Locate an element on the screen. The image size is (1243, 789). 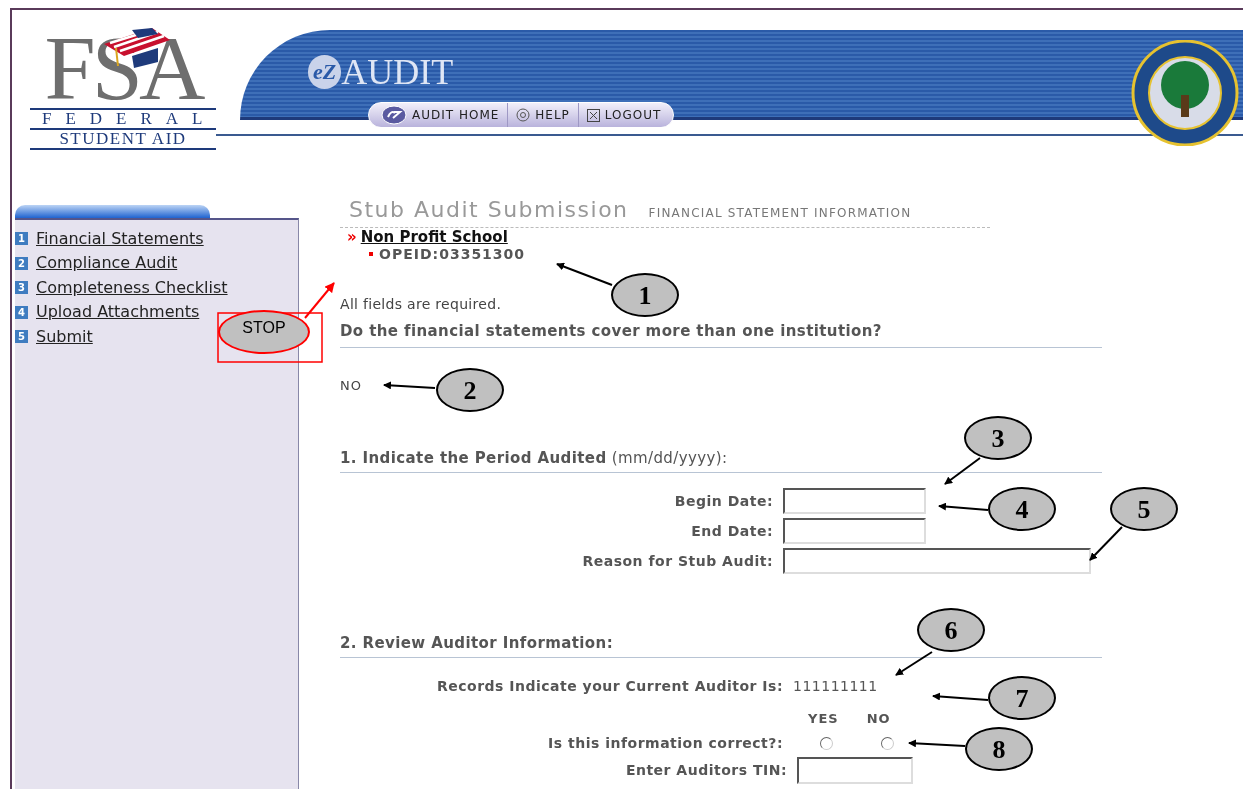
nav-link: AUDIT HOME is located at coordinates (440, 115).